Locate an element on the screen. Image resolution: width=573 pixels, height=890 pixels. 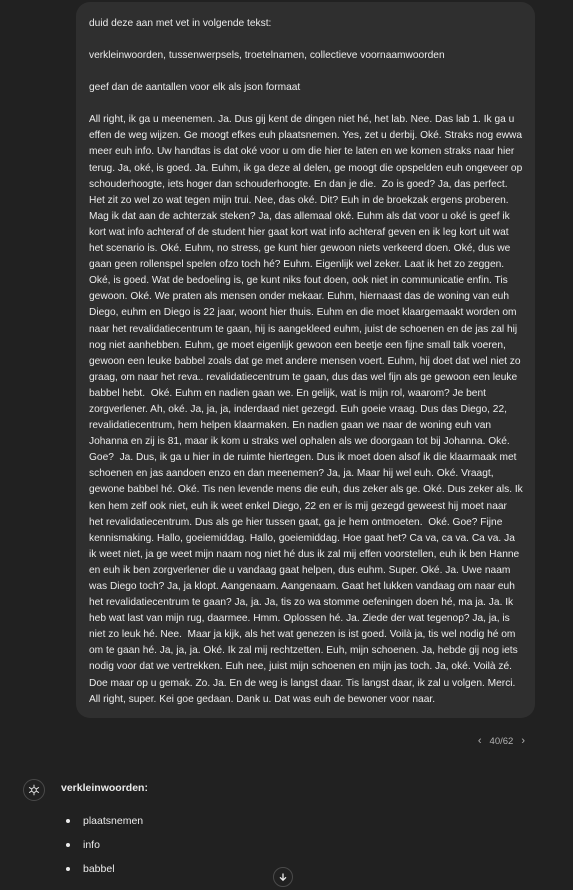
message-version-pager: ‹ 40/62 › is located at coordinates (501, 741).